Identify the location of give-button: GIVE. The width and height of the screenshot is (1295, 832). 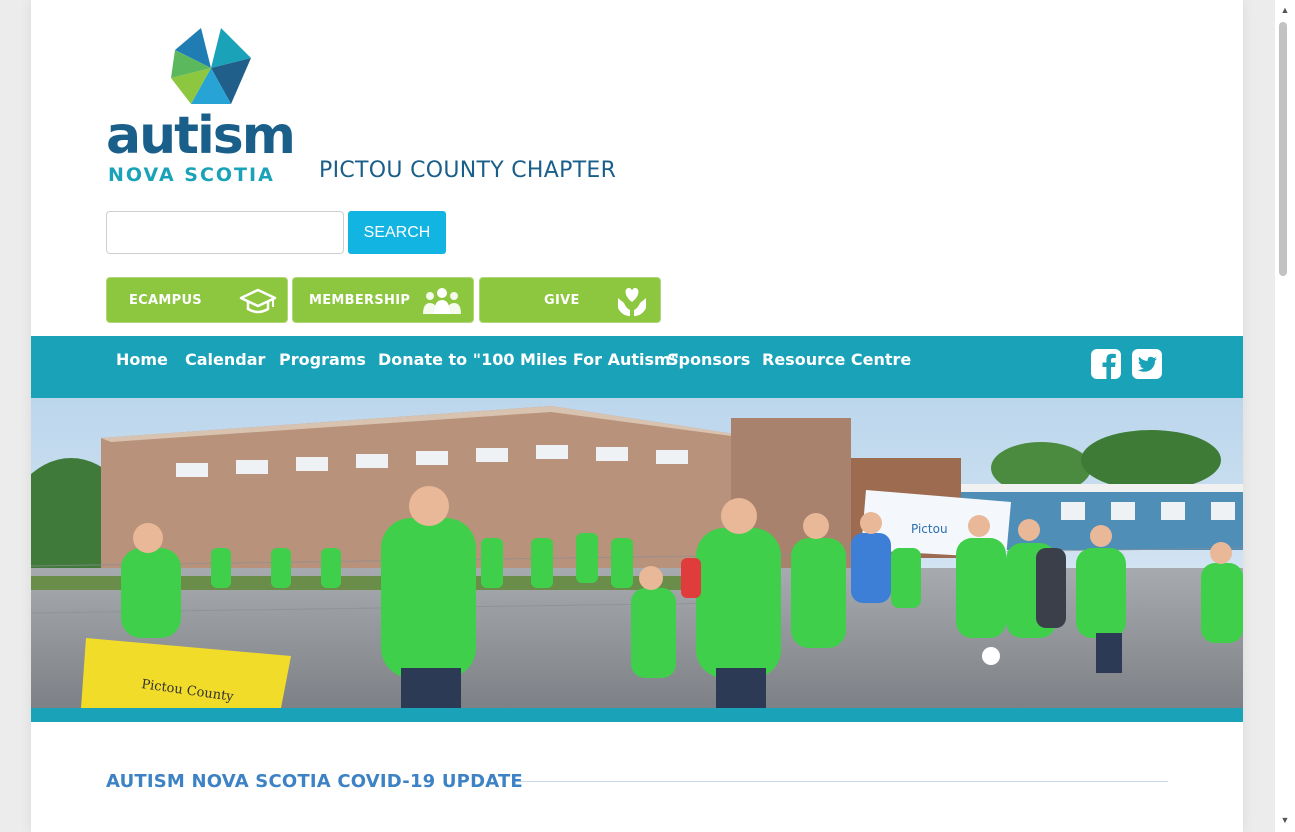
(570, 300).